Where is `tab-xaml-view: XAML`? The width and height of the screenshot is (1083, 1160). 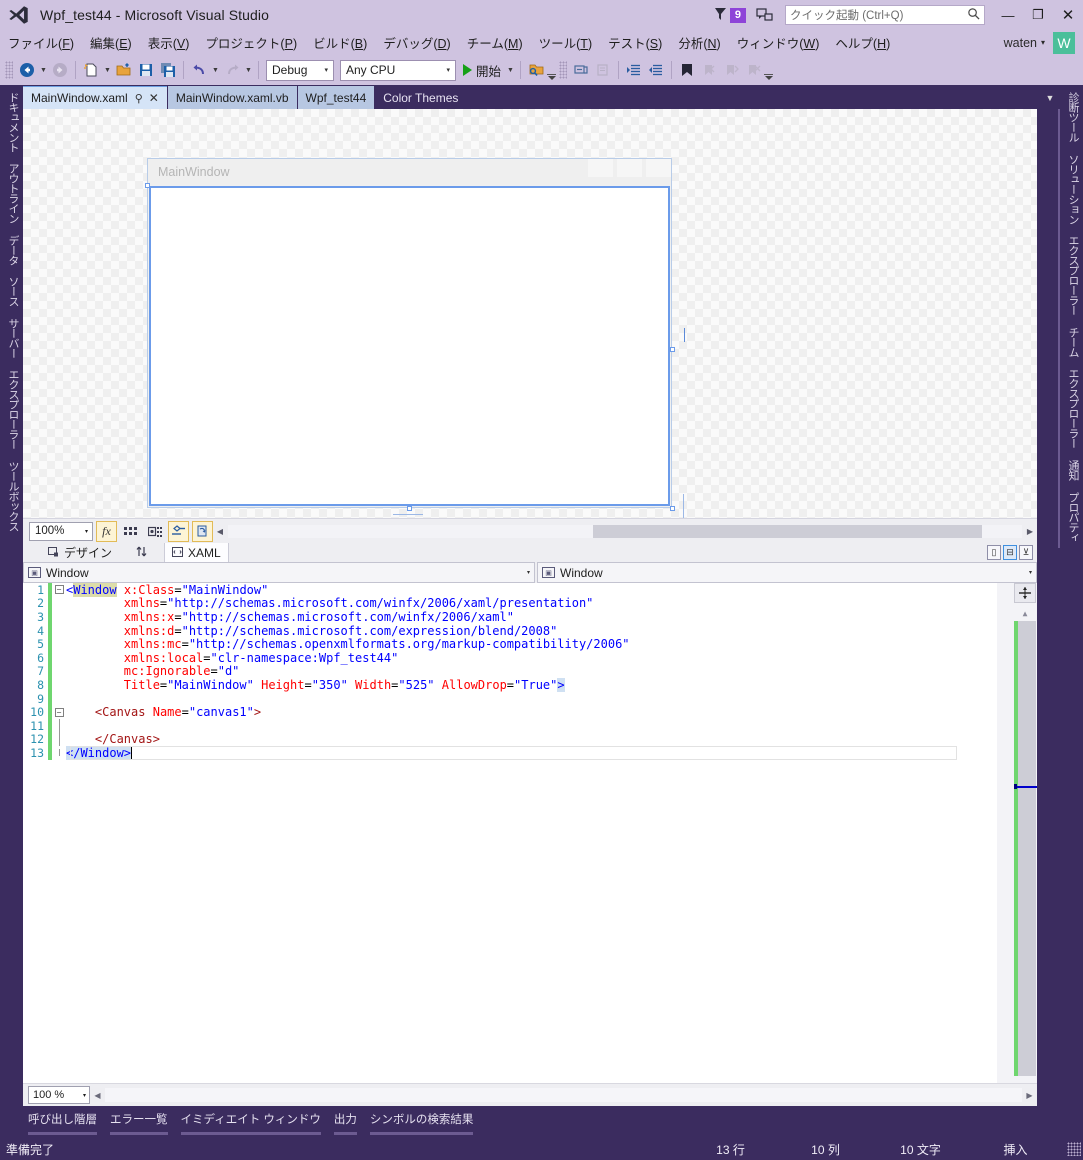 tab-xaml-view: XAML is located at coordinates (196, 552).